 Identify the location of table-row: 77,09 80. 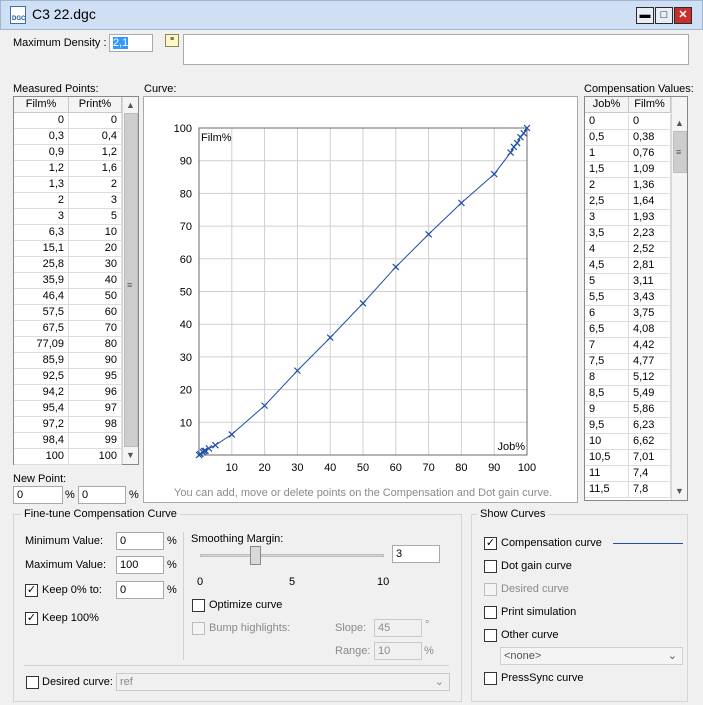
(68, 345).